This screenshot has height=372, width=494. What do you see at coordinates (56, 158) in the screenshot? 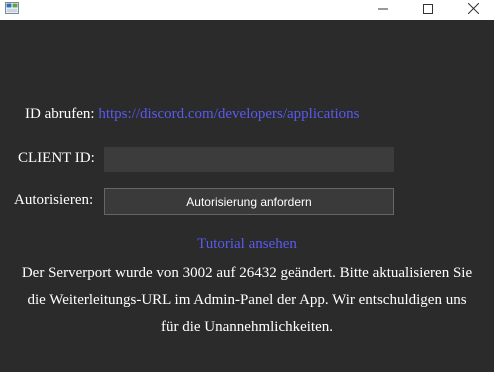
I see `client-id-label: CLIENT ID:` at bounding box center [56, 158].